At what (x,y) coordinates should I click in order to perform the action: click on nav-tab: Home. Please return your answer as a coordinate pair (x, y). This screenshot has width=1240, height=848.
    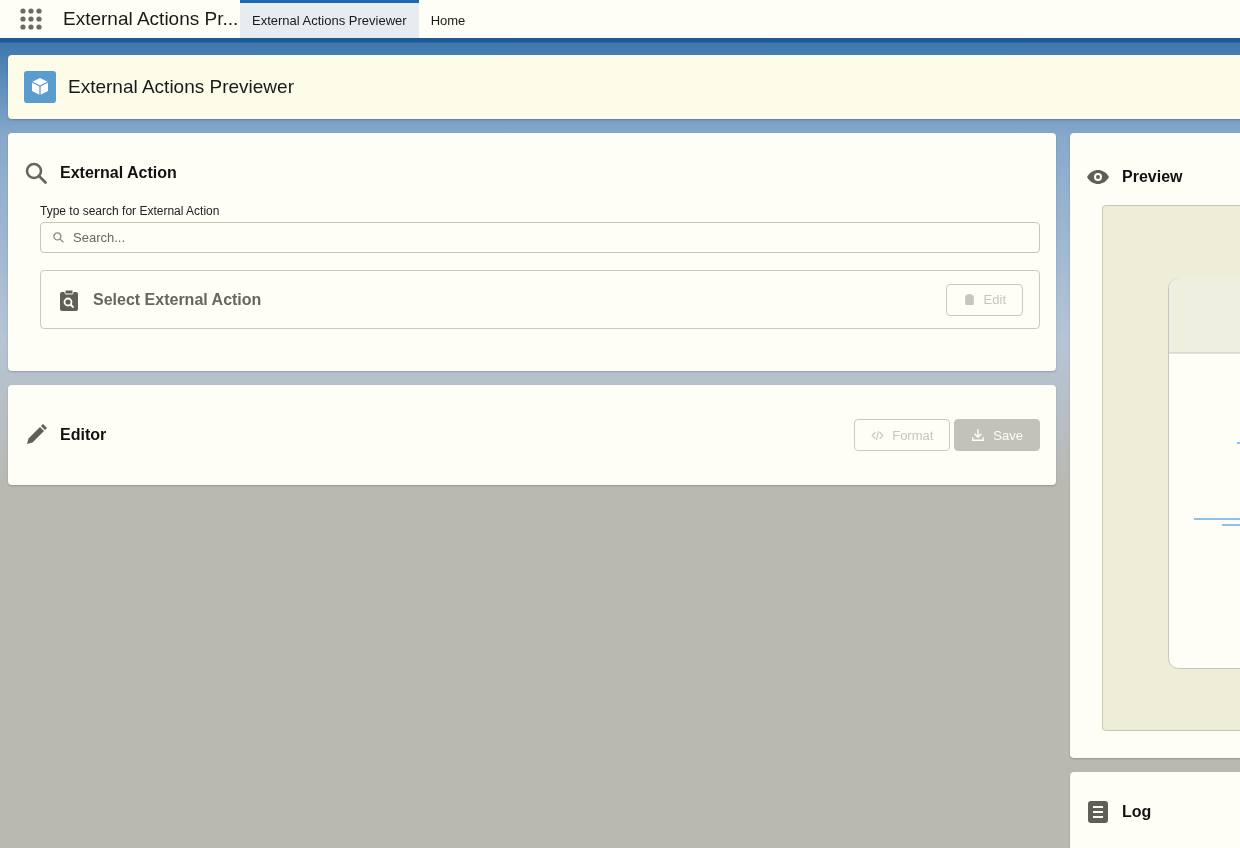
    Looking at the image, I should click on (448, 19).